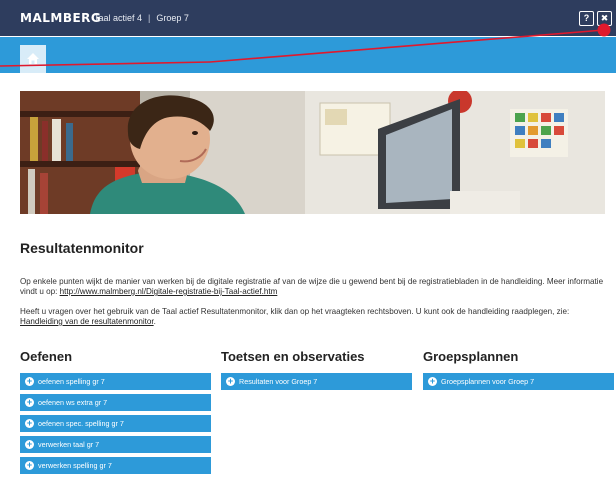 Image resolution: width=616 pixels, height=479 pixels. What do you see at coordinates (278, 381) in the screenshot?
I see `button-label: Resultaten voor Groep 7` at bounding box center [278, 381].